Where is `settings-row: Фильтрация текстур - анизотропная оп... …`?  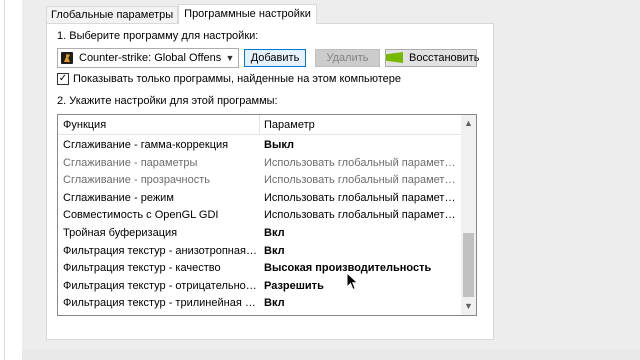
settings-row: Фильтрация текстур - анизотропная оп... … is located at coordinates (259, 252).